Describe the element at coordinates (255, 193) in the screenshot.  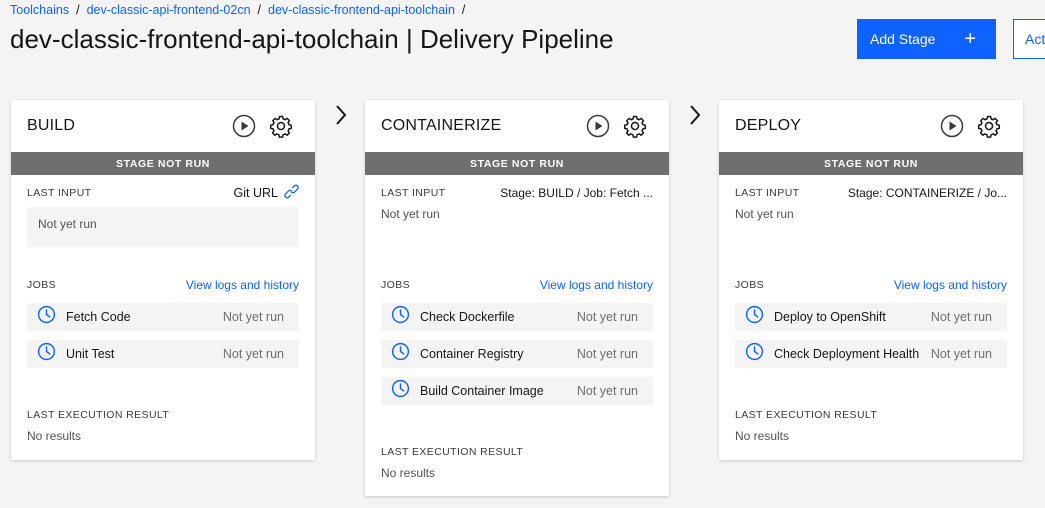
I see `git-url-label: Git URL` at that location.